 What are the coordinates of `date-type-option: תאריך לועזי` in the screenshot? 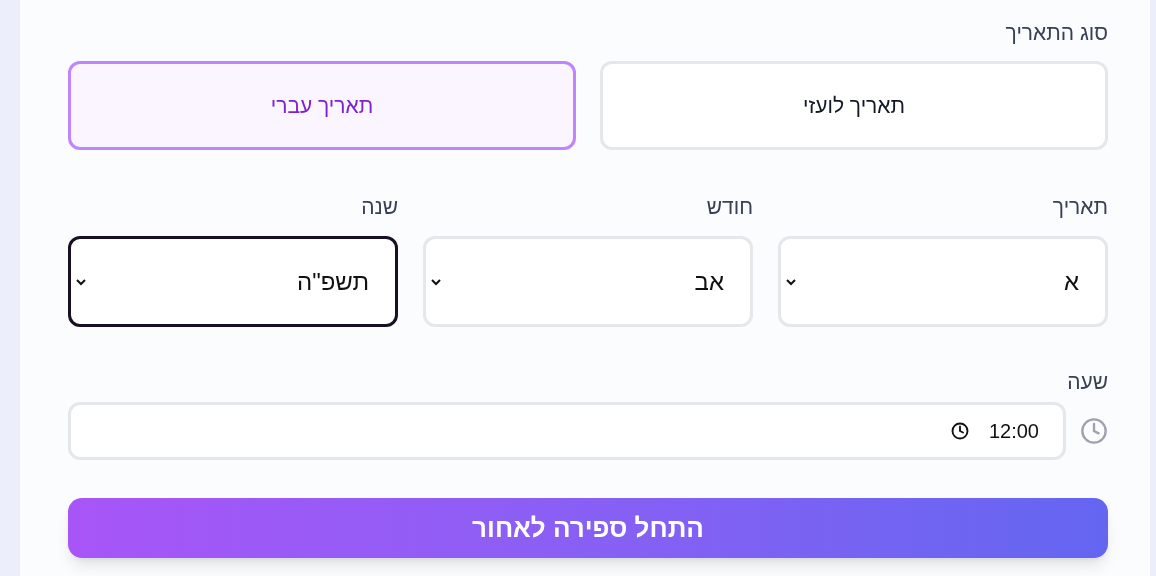 It's located at (854, 105).